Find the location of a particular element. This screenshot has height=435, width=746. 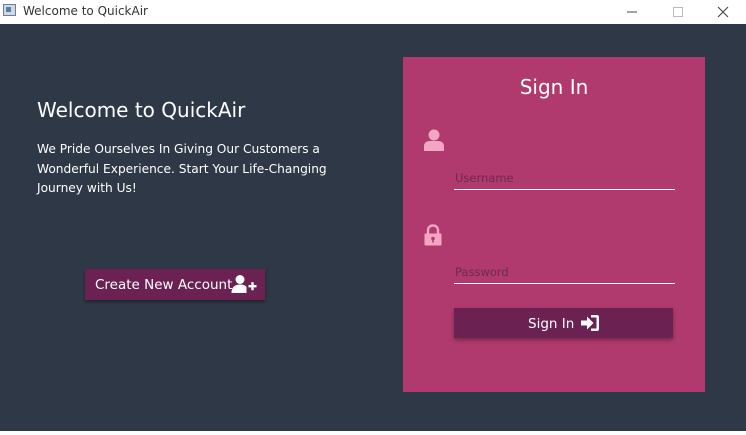

minimize-icon is located at coordinates (632, 12).